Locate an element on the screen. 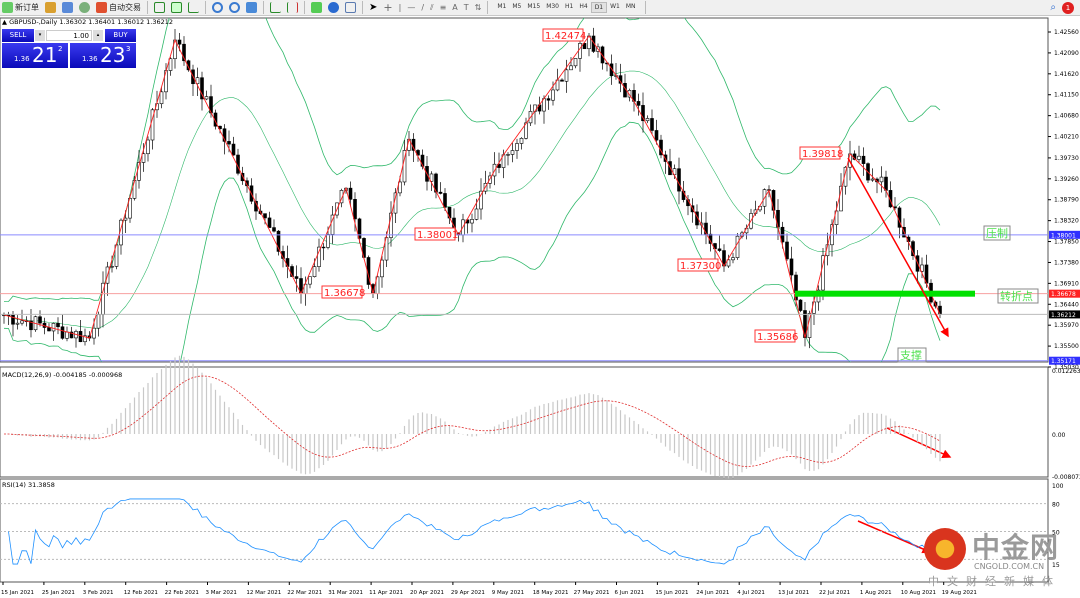 This screenshot has width=1080, height=598. macd-title: MACD(12,26,9) -0.004185 -0.000968 is located at coordinates (62, 375).